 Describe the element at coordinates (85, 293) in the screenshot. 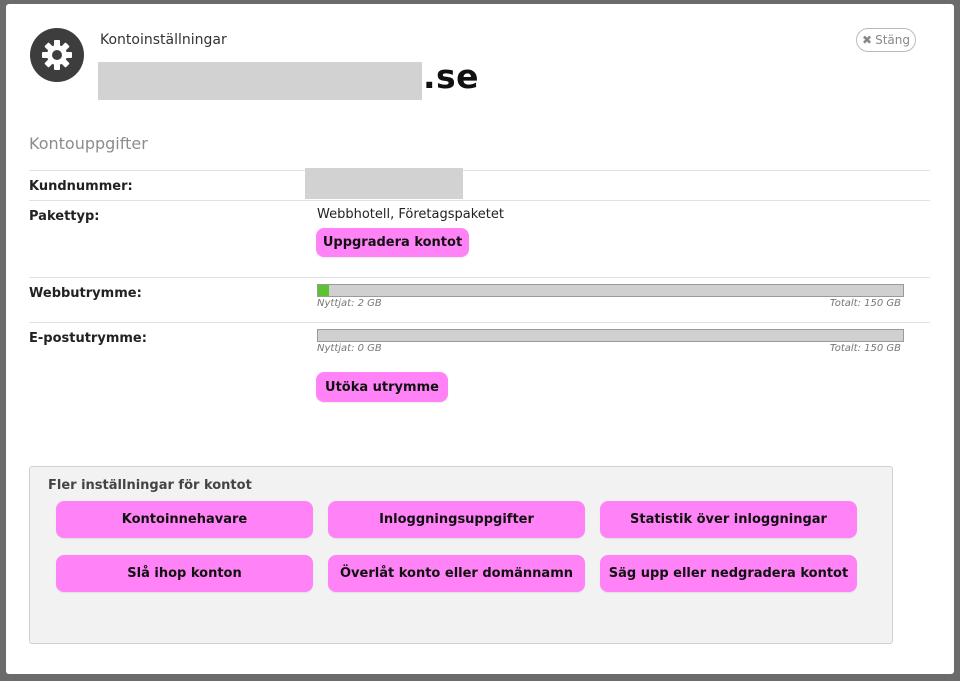

I see `web-storage-label: Webbutrymme:` at that location.